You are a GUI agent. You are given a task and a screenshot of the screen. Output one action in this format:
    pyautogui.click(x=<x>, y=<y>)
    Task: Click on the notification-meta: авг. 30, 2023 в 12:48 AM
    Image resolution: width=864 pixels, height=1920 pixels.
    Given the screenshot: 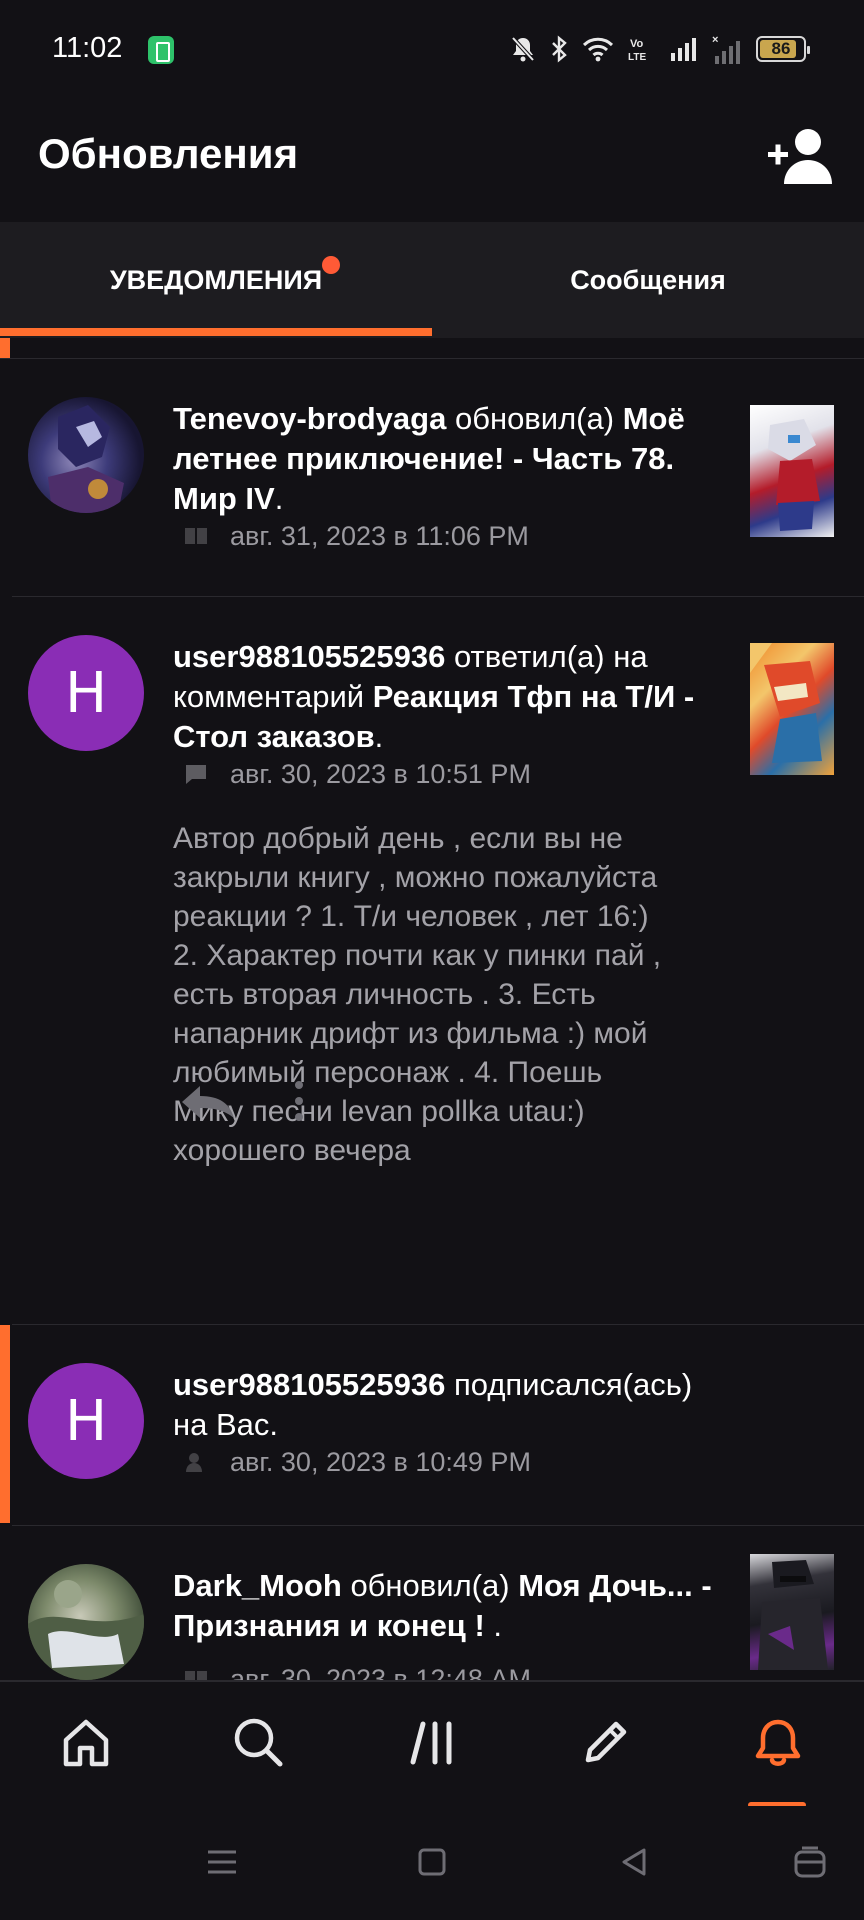 What is the action you would take?
    pyautogui.click(x=357, y=1671)
    